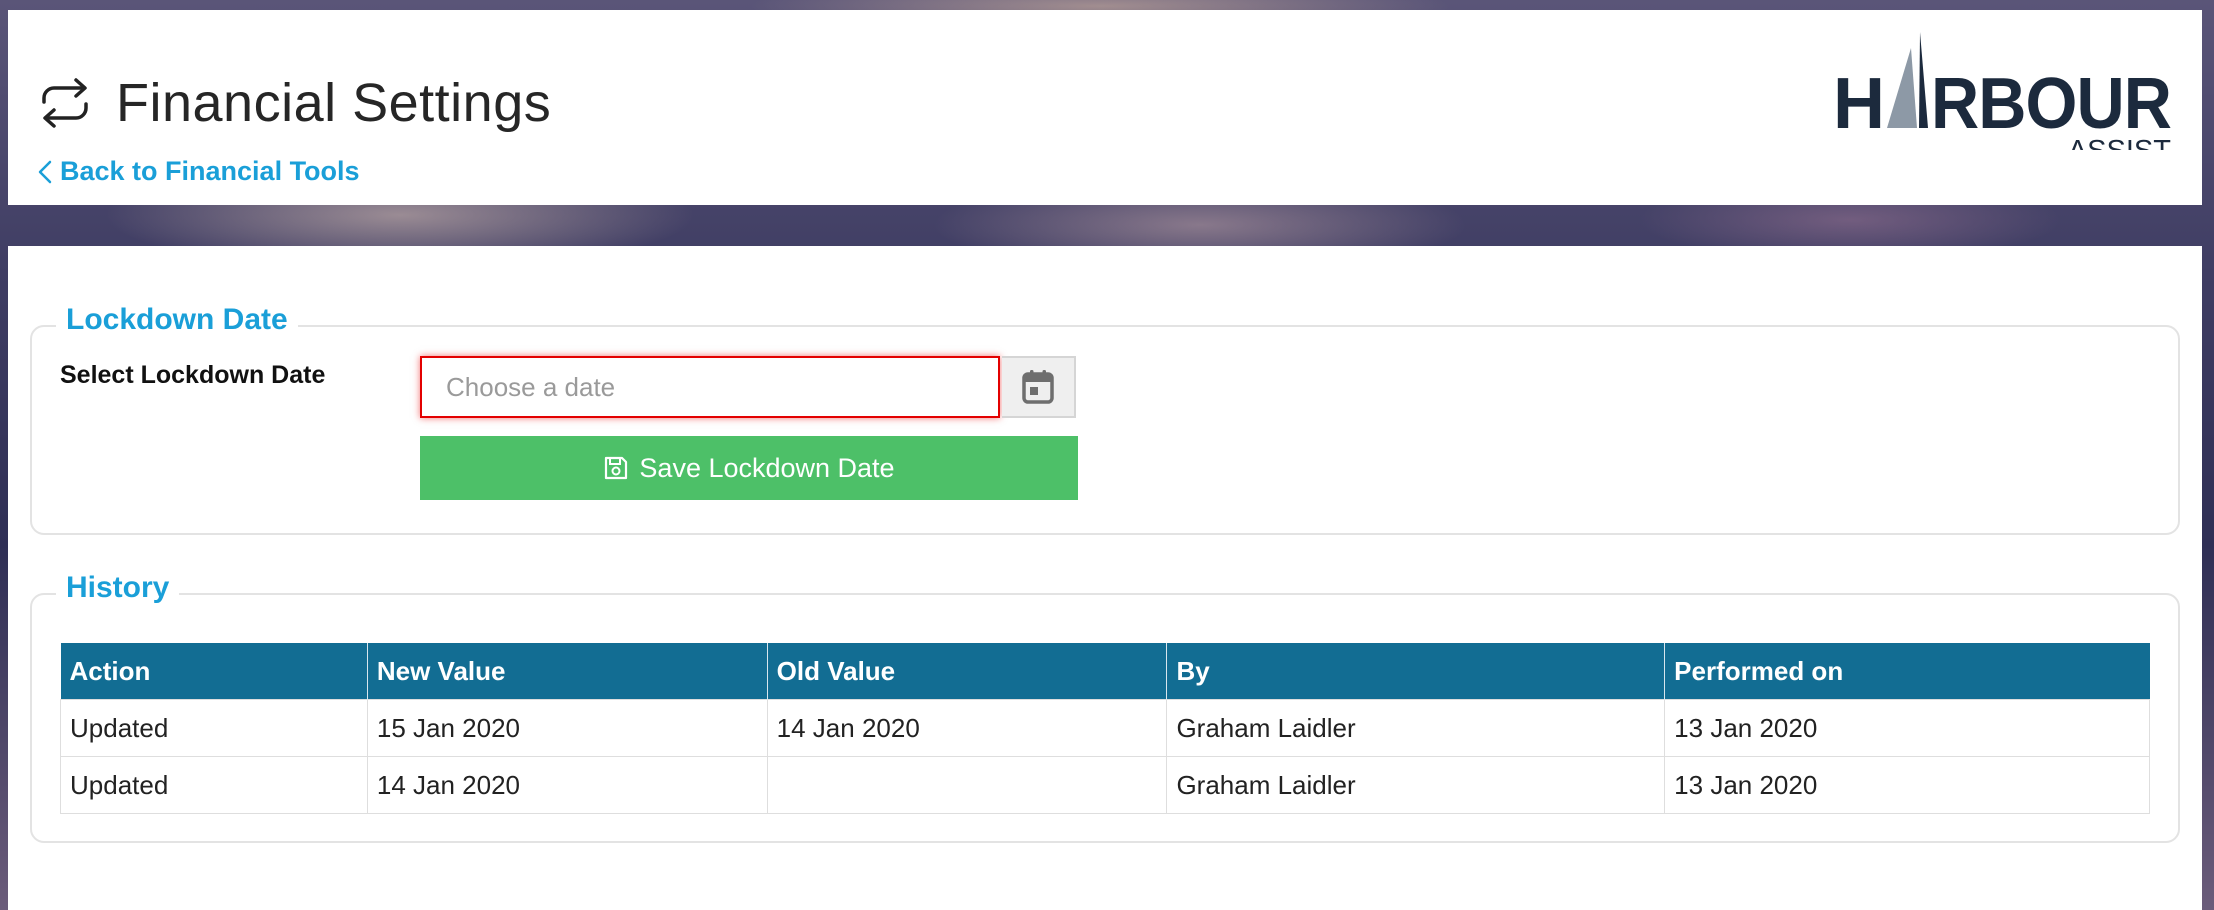 The width and height of the screenshot is (2214, 910). What do you see at coordinates (967, 728) in the screenshot?
I see `cell-old-value: 14 Jan 2020` at bounding box center [967, 728].